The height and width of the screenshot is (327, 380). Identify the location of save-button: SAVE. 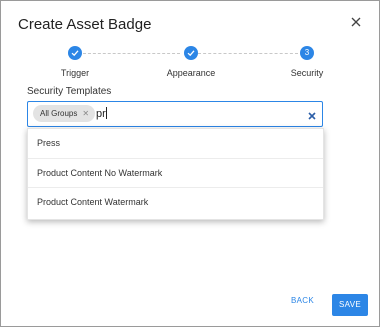
(350, 305).